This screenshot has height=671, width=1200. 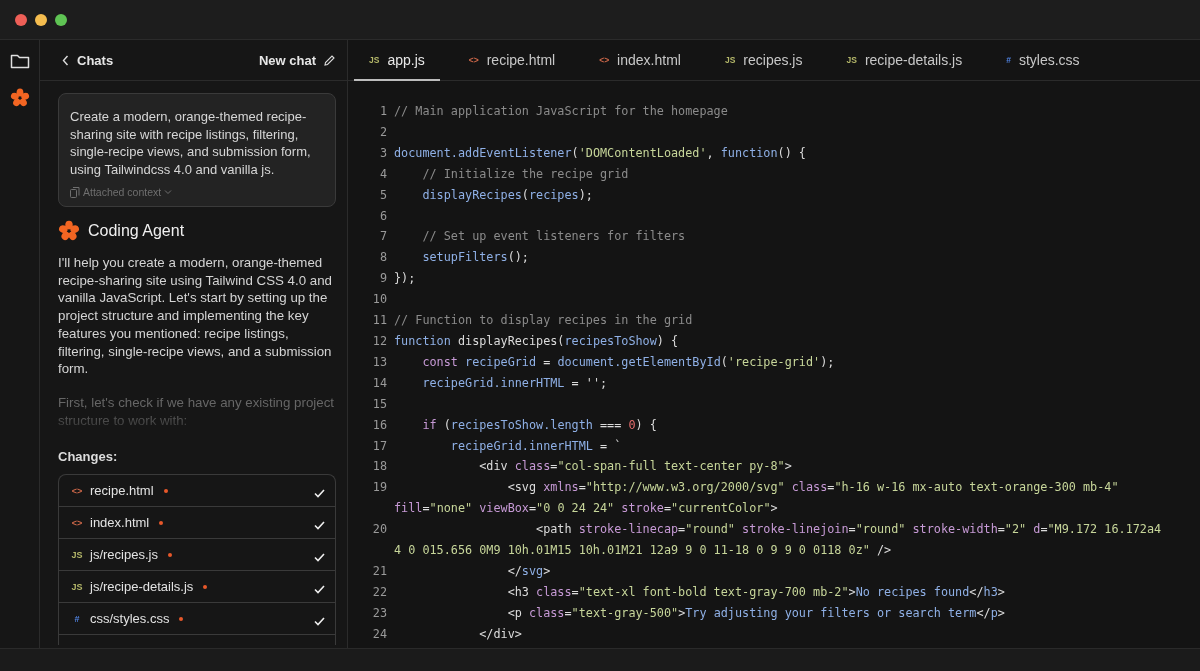 What do you see at coordinates (755, 592) in the screenshot?
I see `code-line: <h3 class="text-xl font-bold text-gray-700 mb-2">No recipes found</h3>` at bounding box center [755, 592].